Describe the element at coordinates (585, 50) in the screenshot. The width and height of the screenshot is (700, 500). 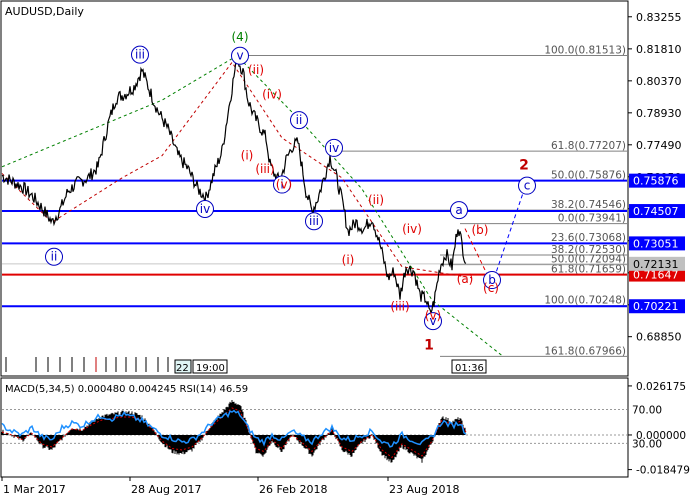
I see `fibo-level-label: 100.0(0.81513)` at that location.